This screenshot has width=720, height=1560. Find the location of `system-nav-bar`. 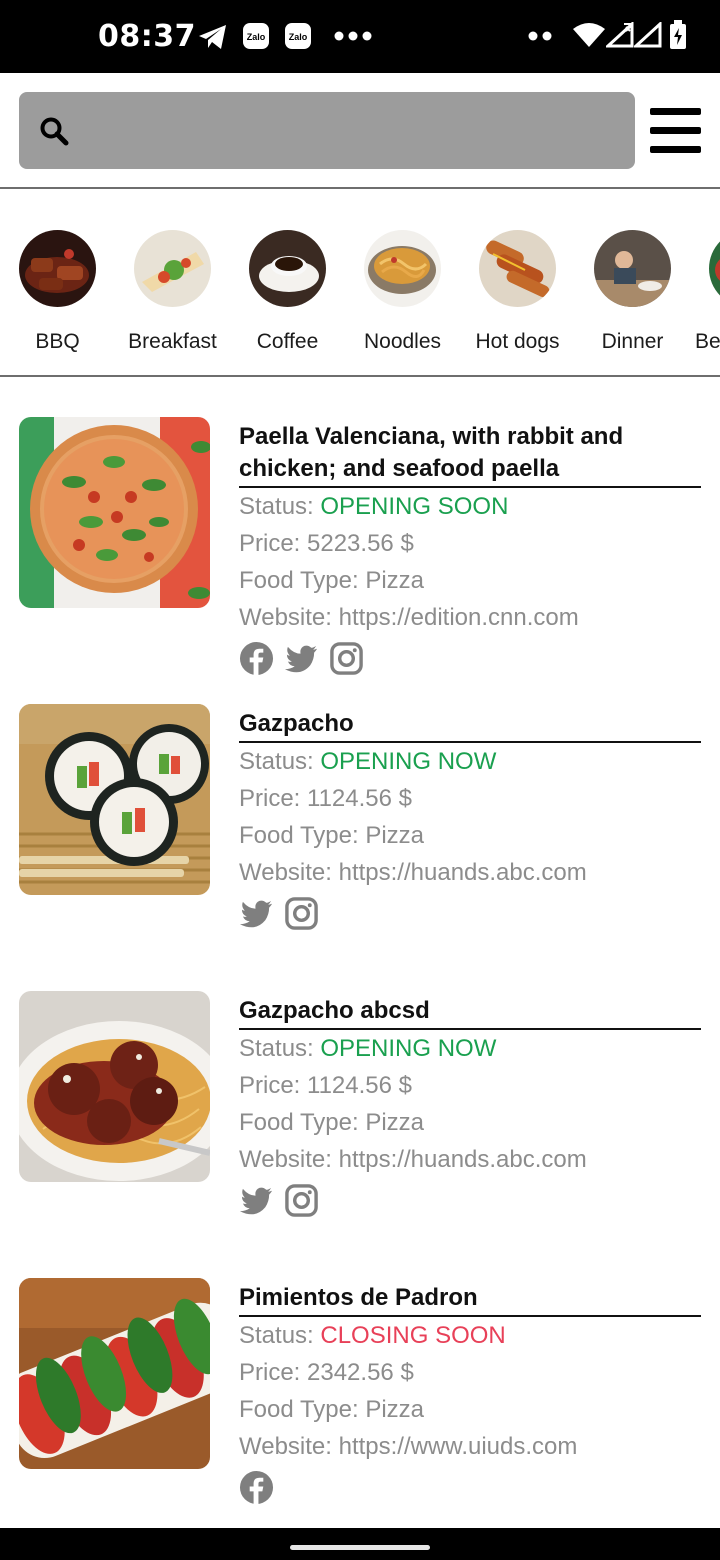

system-nav-bar is located at coordinates (360, 1544).